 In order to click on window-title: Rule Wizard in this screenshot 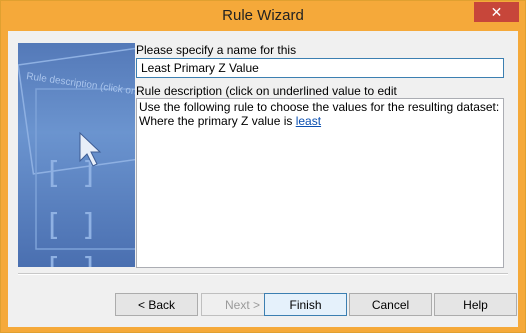, I will do `click(263, 15)`.